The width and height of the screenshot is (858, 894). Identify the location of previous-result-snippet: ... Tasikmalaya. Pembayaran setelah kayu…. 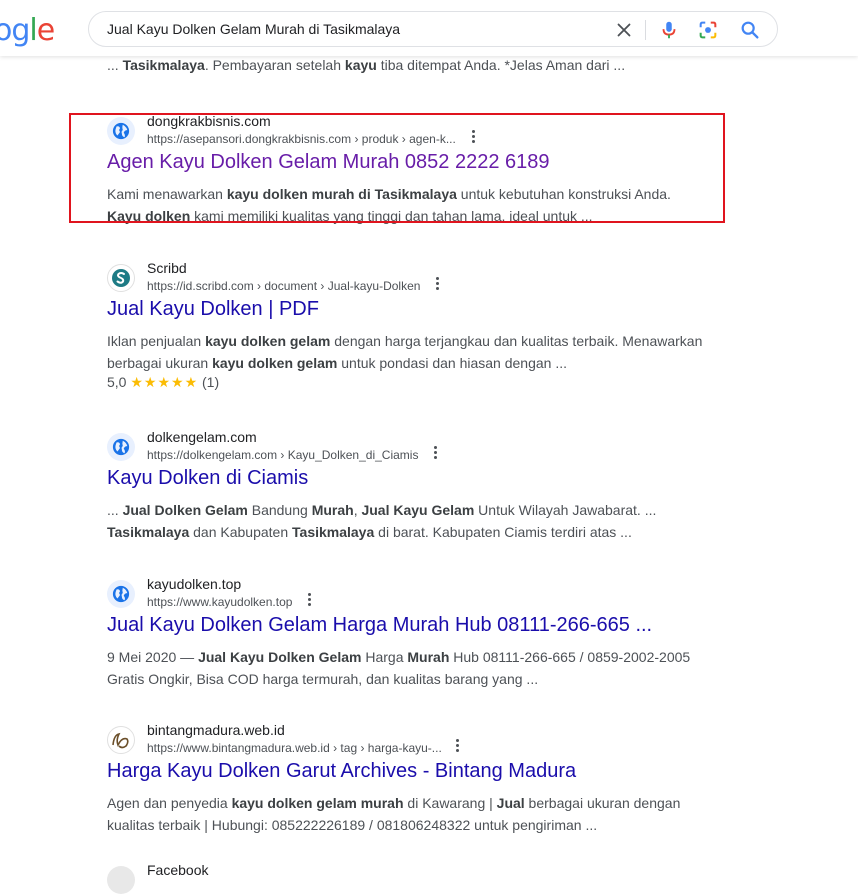
(366, 65).